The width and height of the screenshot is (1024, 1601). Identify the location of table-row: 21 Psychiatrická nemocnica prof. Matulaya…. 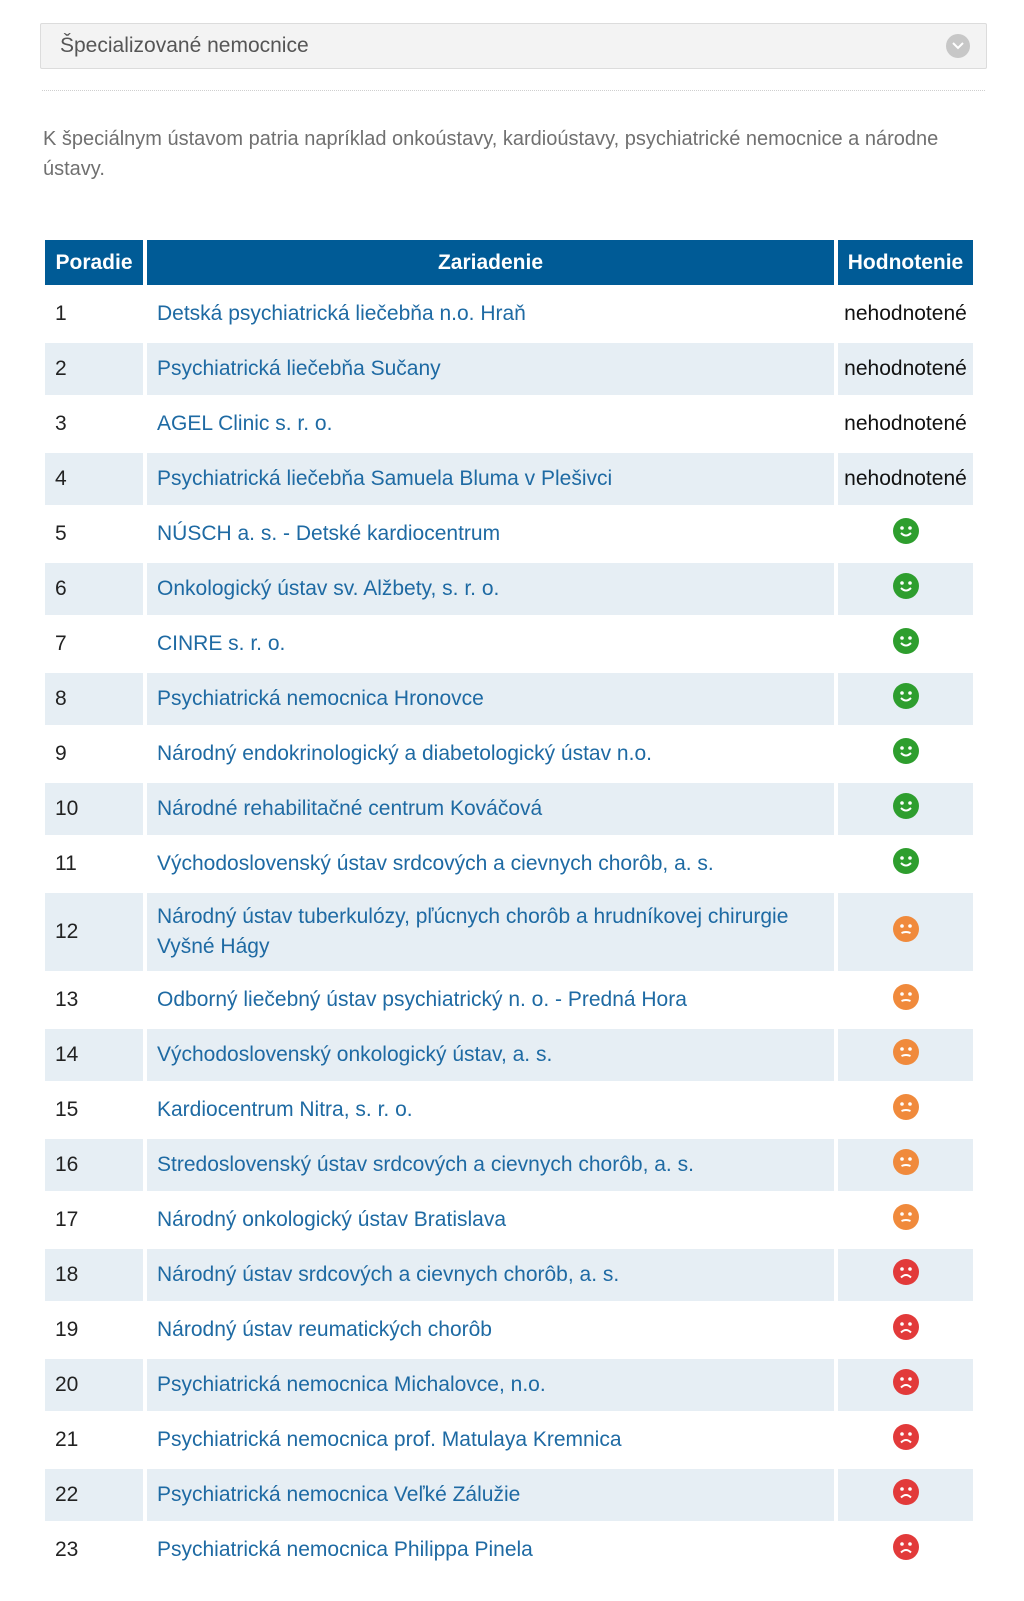
(509, 1440).